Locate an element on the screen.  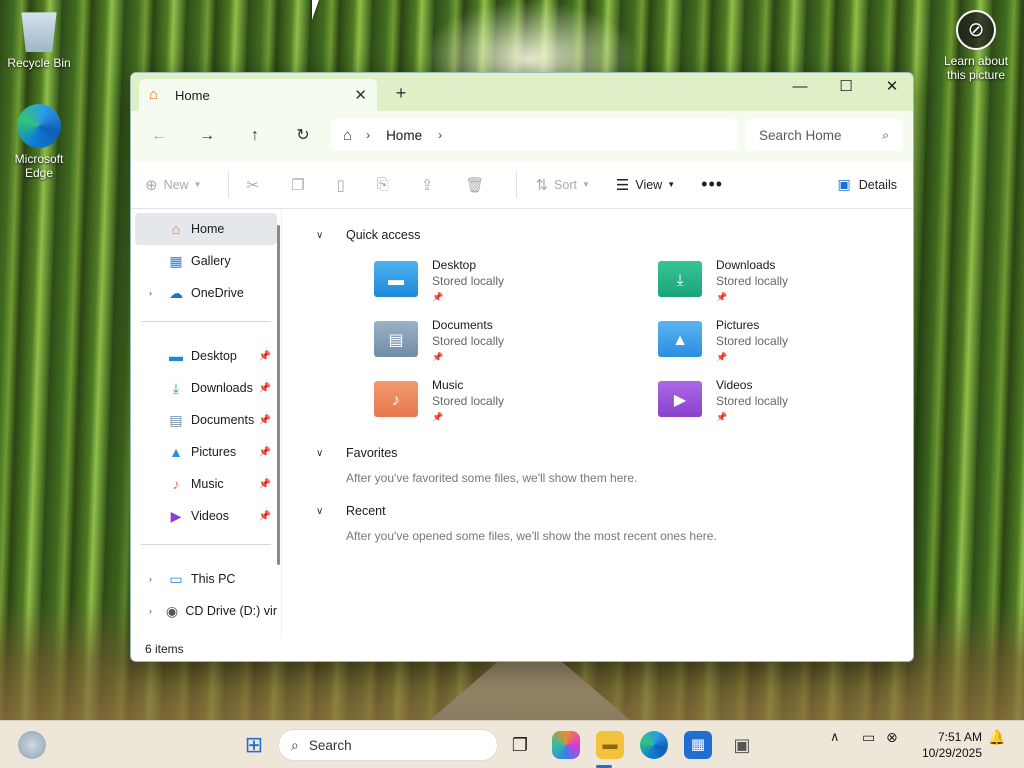
taskbar-search: ⌕ Search is located at coordinates (388, 745).